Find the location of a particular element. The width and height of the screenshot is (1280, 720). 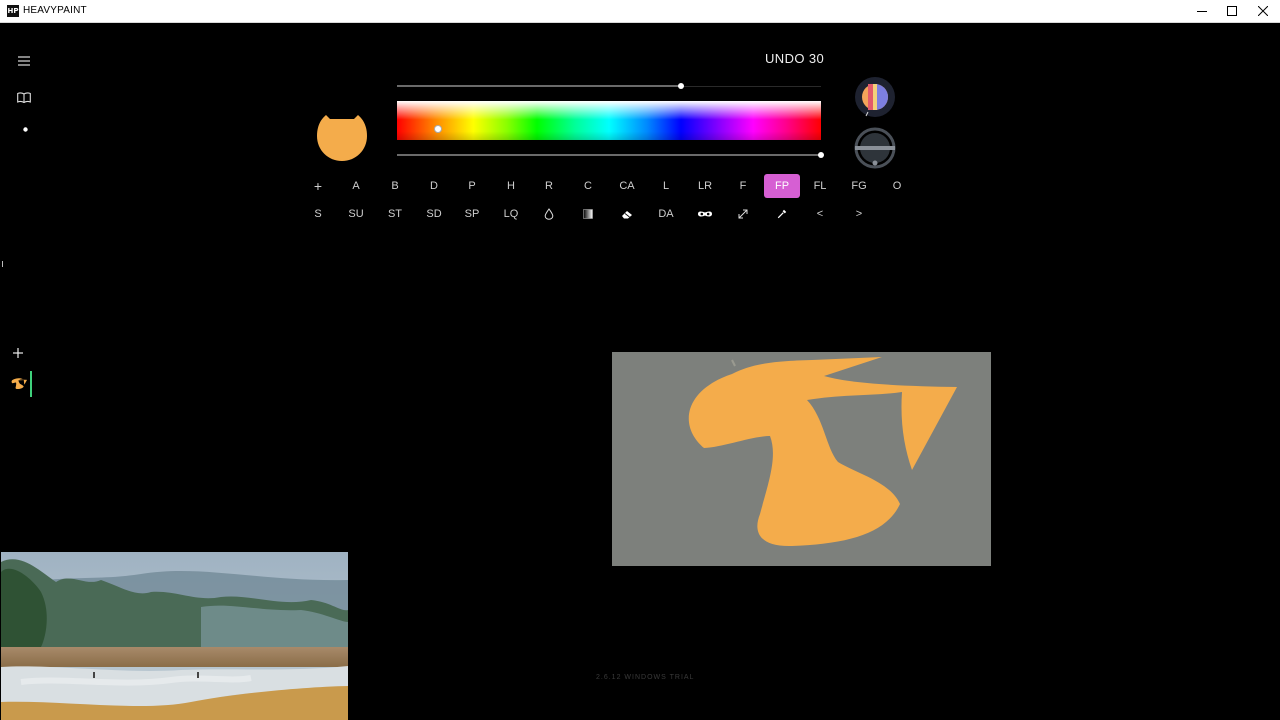

dot-icon is located at coordinates (25, 129).